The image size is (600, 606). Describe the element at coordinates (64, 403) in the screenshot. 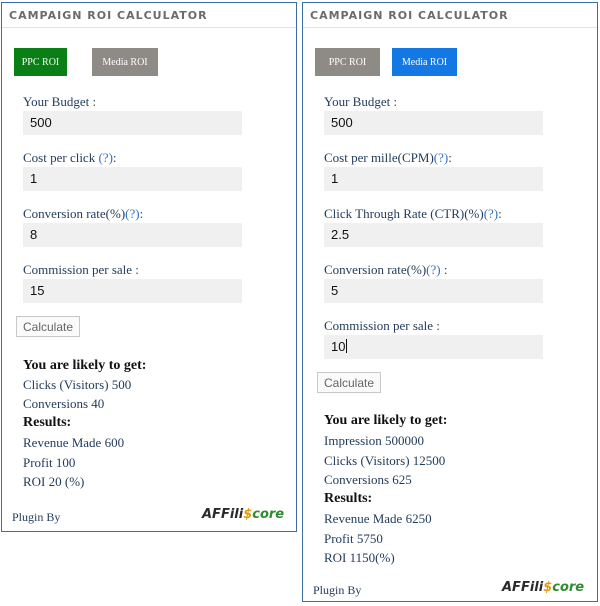

I see `conversions-result: Conversions 40` at that location.